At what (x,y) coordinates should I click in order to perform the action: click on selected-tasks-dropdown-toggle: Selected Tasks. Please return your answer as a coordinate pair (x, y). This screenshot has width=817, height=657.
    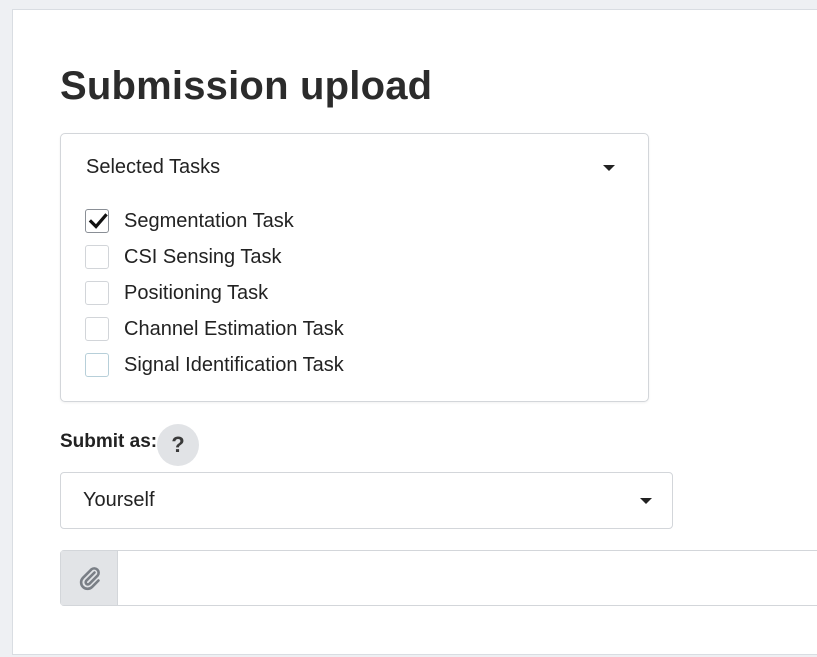
    Looking at the image, I should click on (354, 167).